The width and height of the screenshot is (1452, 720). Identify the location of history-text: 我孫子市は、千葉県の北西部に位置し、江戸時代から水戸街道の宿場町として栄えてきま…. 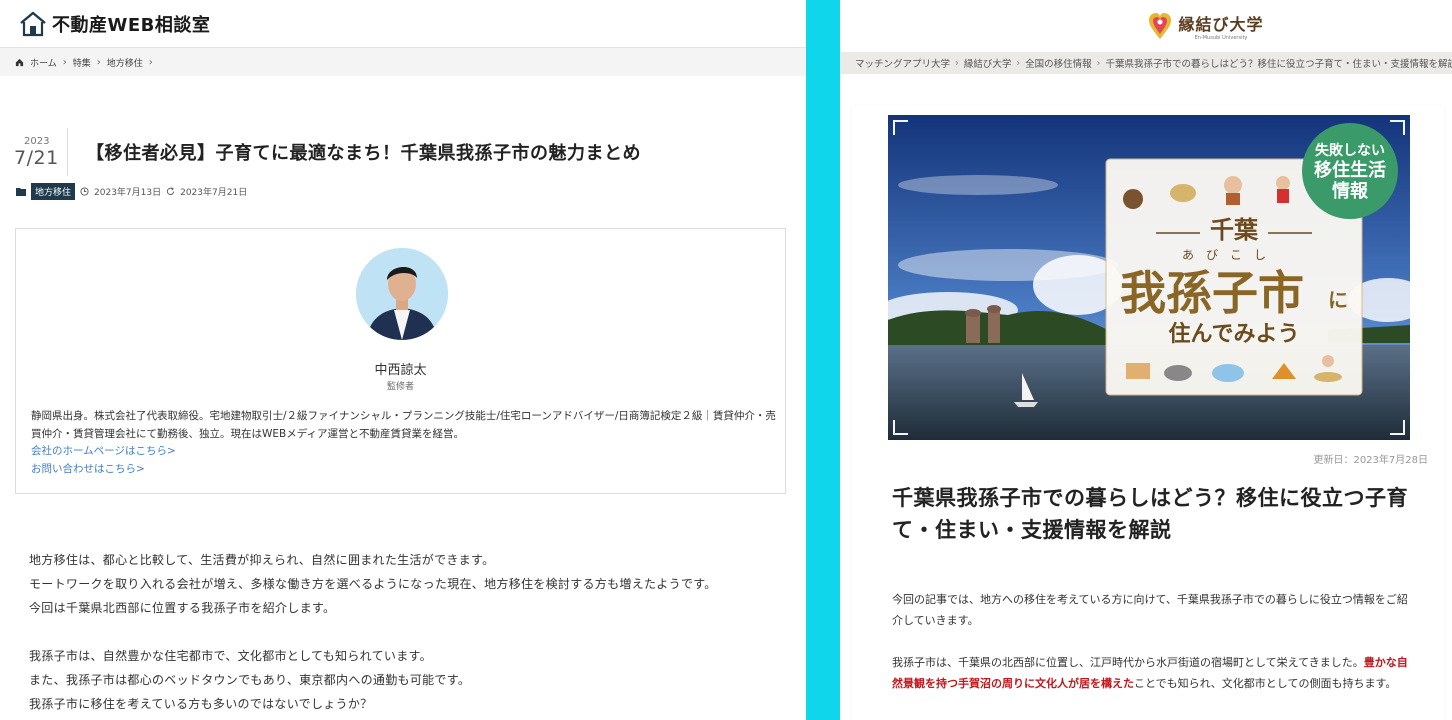
(1128, 662).